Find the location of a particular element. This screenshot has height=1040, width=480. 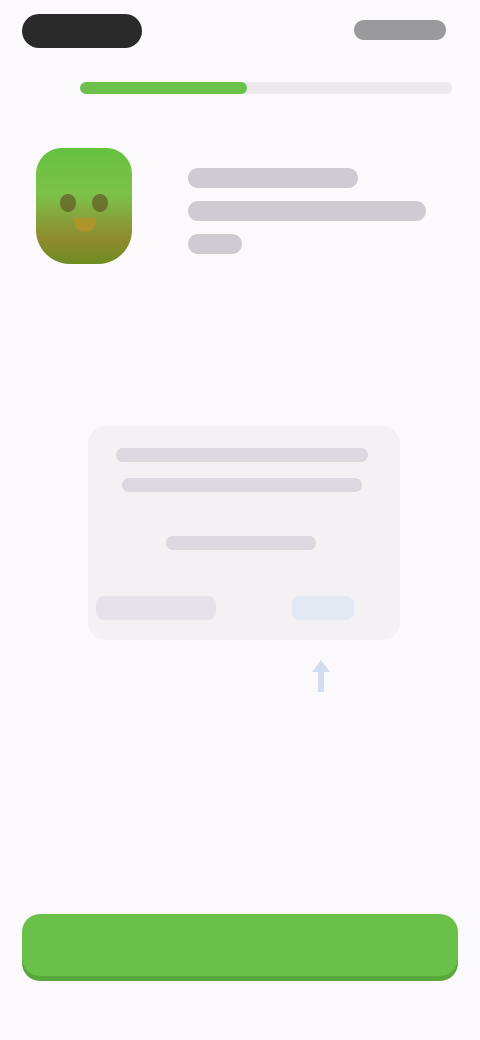

mascot-speech is located at coordinates (316, 217).